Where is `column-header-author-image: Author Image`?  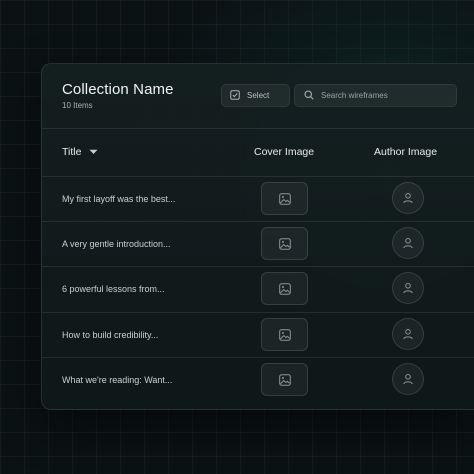
column-header-author-image: Author Image is located at coordinates (406, 152).